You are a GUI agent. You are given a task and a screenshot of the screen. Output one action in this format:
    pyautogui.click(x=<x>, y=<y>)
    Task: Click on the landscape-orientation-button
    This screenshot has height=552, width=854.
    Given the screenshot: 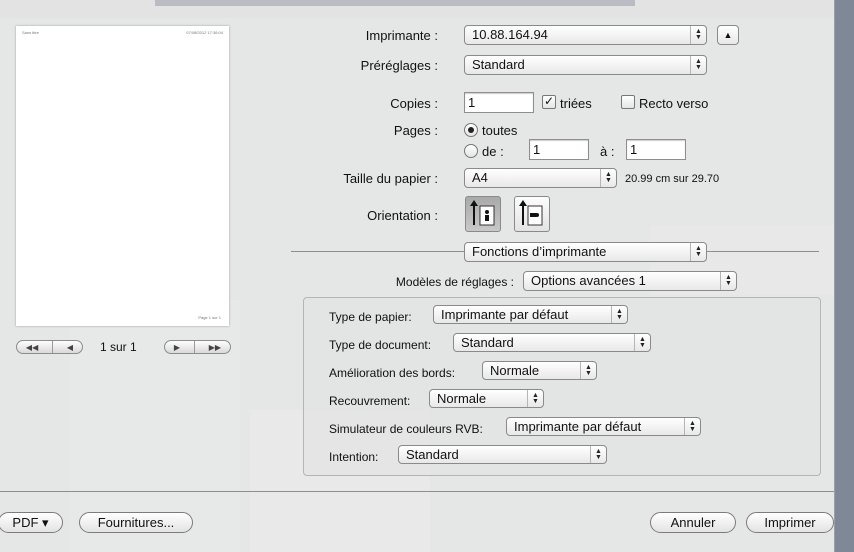 What is the action you would take?
    pyautogui.click(x=532, y=214)
    